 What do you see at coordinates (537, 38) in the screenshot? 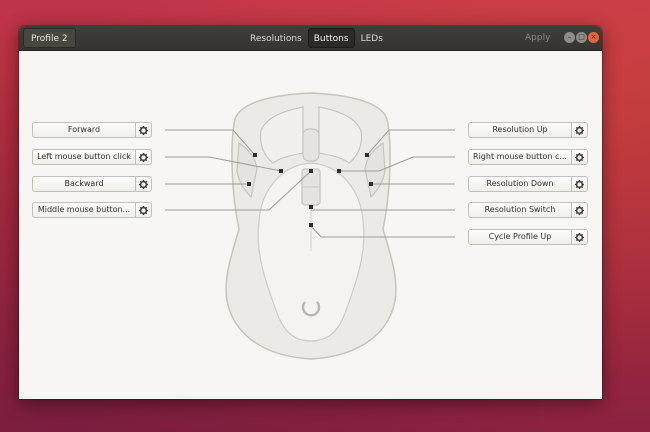
I see `apply-button: Apply` at bounding box center [537, 38].